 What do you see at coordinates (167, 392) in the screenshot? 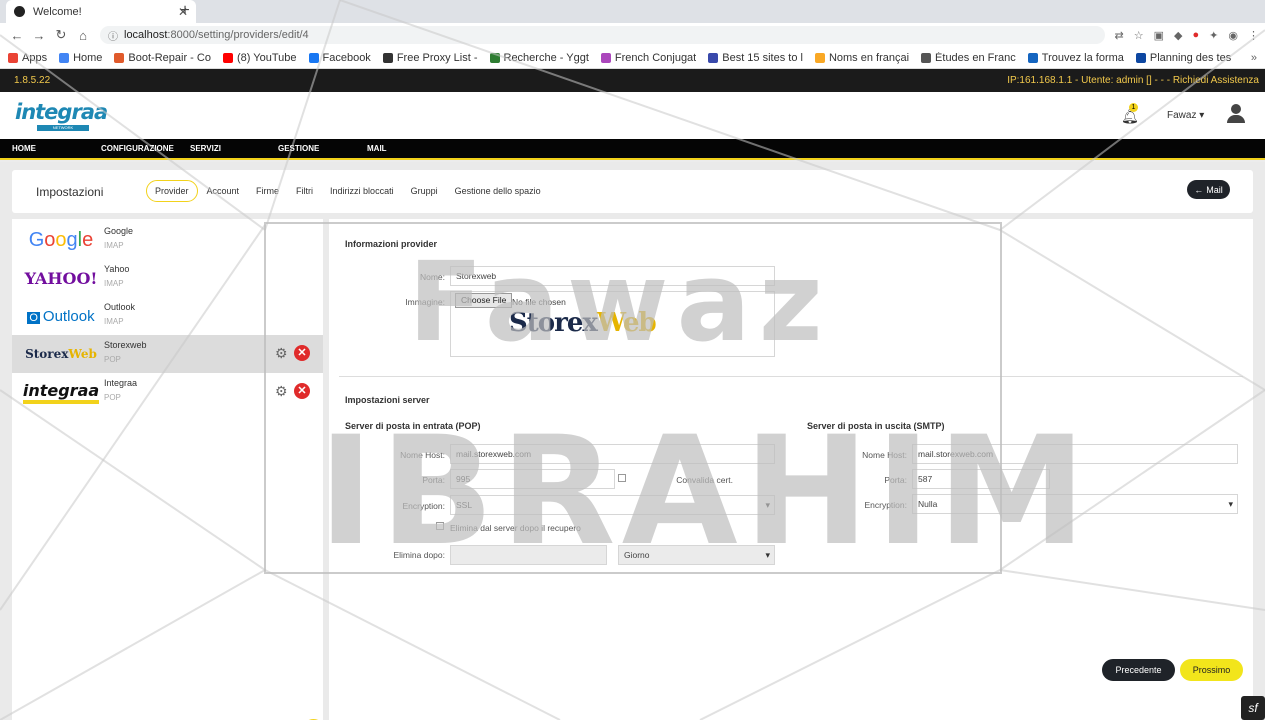
I see `provider-item: integraa Integraa POP ⚙ ✕` at bounding box center [167, 392].